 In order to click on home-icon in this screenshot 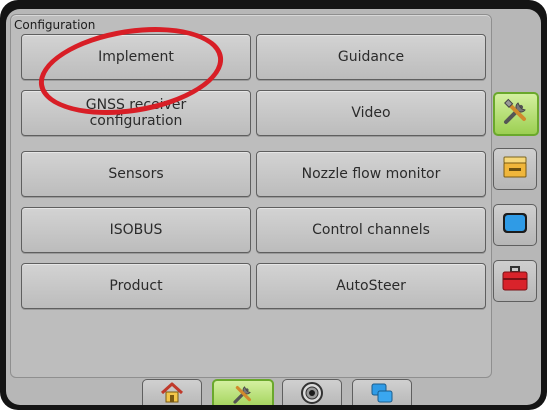, I will do `click(172, 393)`.